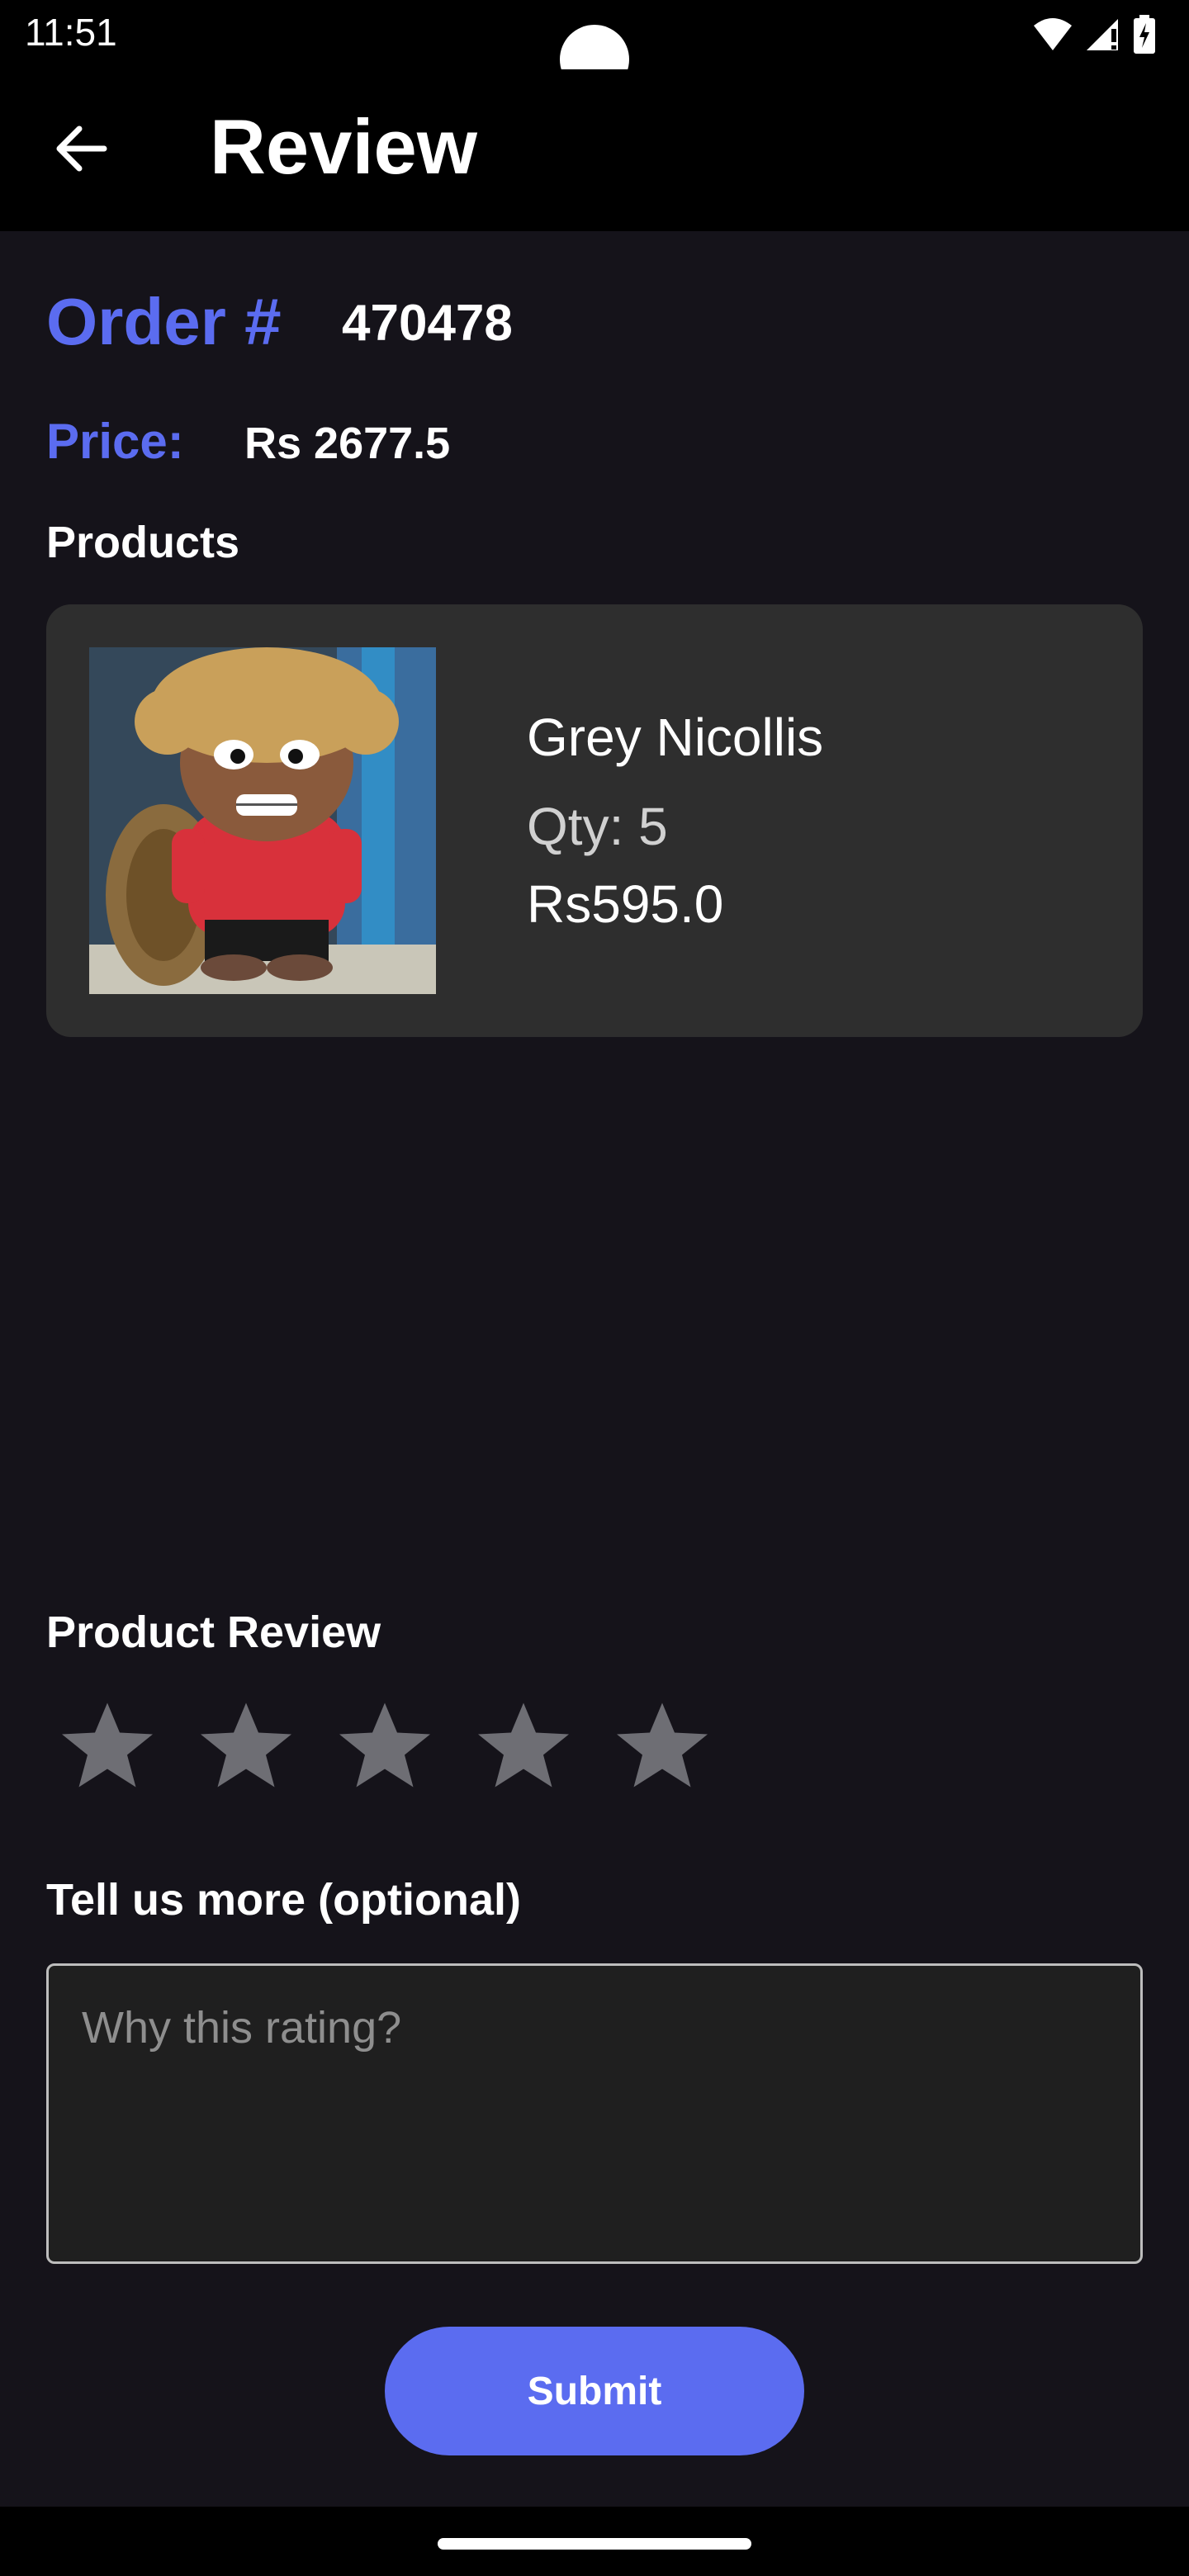 This screenshot has height=2576, width=1189. What do you see at coordinates (594, 2391) in the screenshot?
I see `submit-button: Submit` at bounding box center [594, 2391].